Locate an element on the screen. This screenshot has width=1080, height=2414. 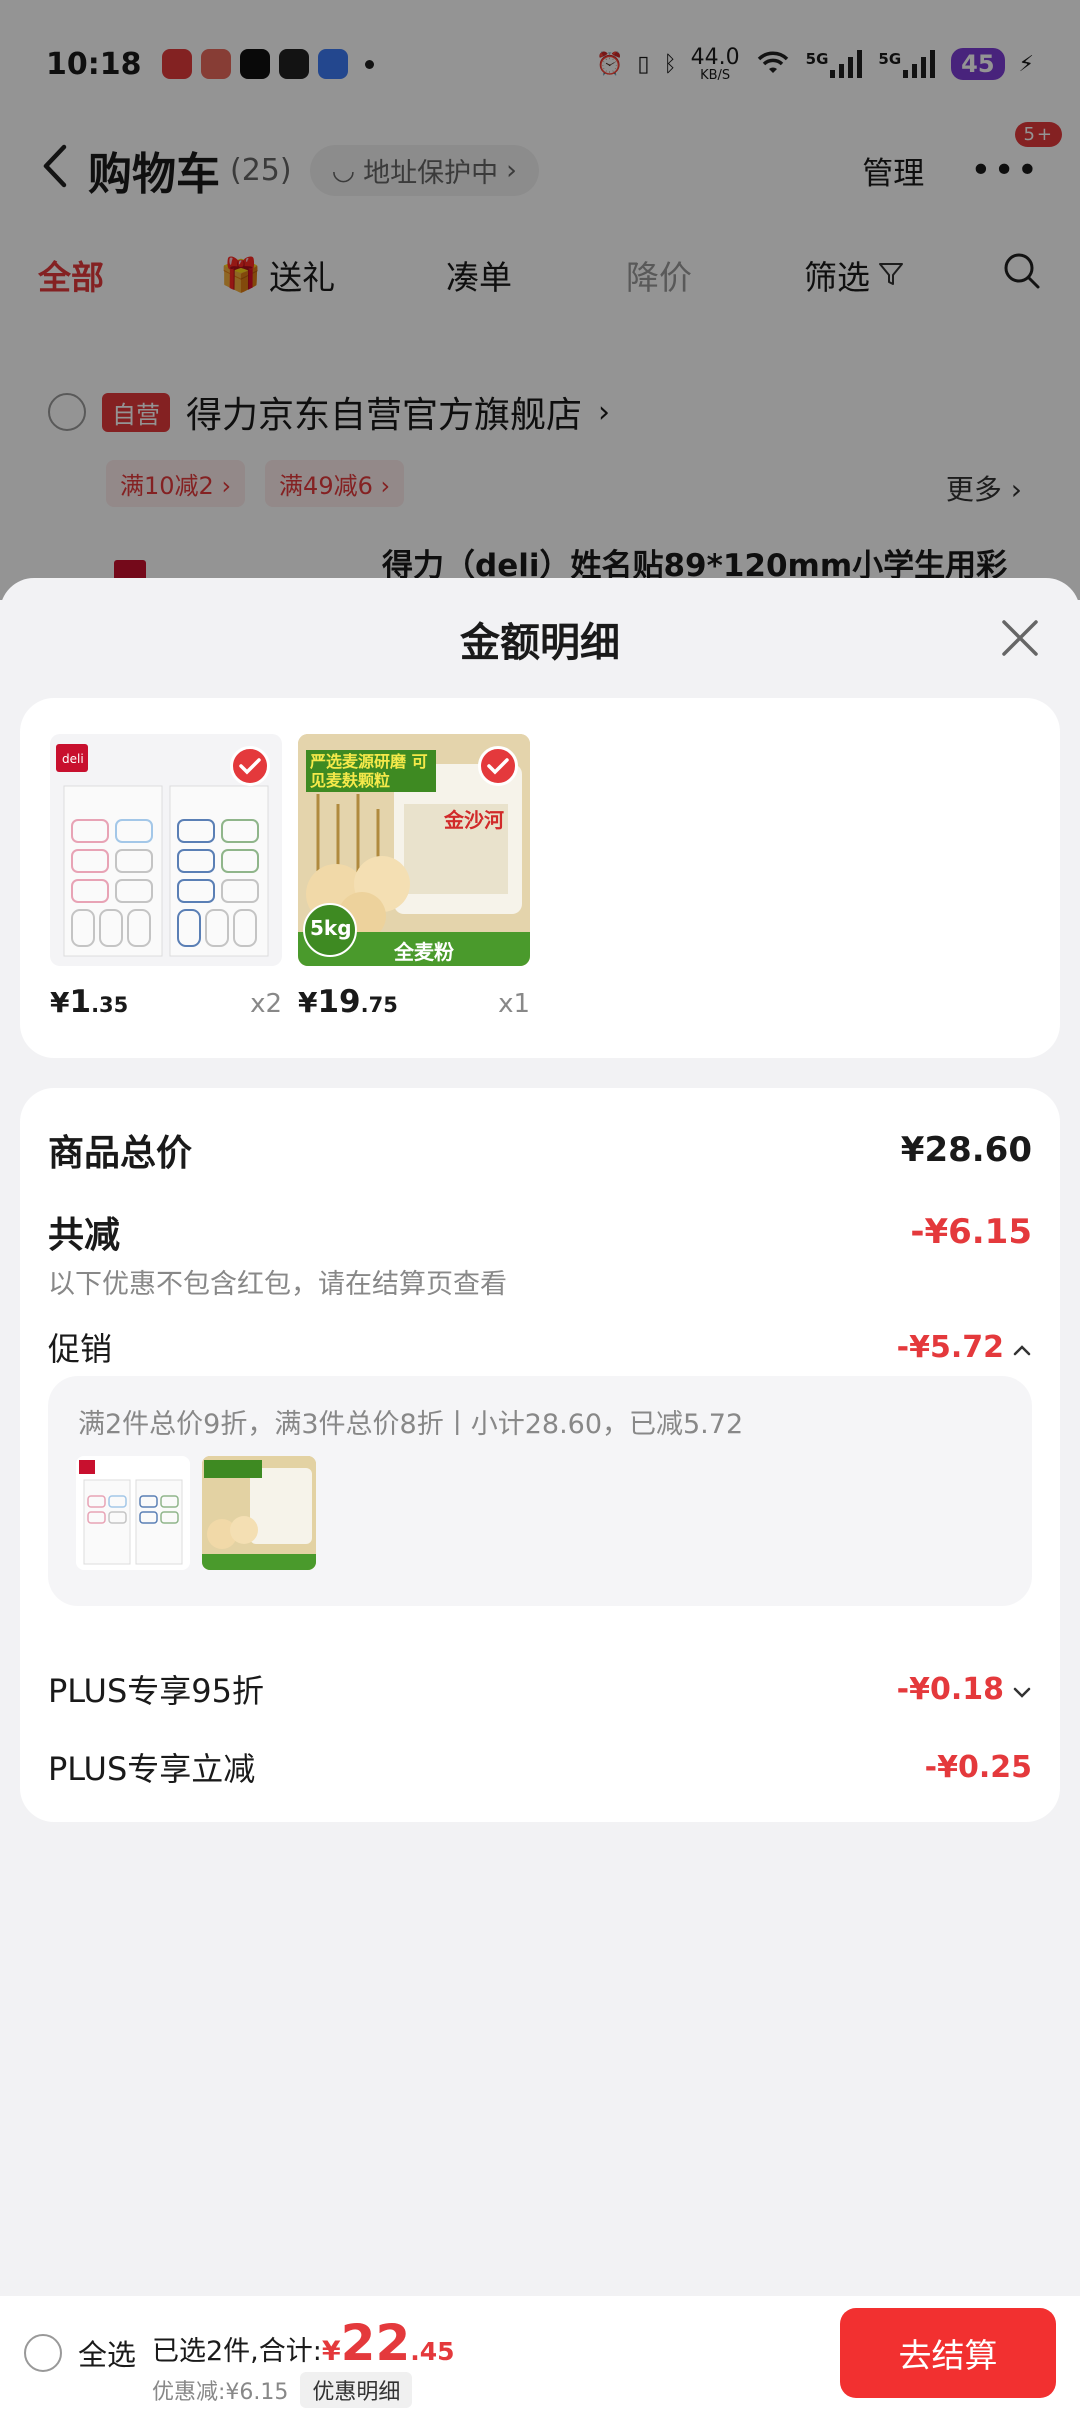
promo-value: -¥5.72 is located at coordinates (964, 1347).